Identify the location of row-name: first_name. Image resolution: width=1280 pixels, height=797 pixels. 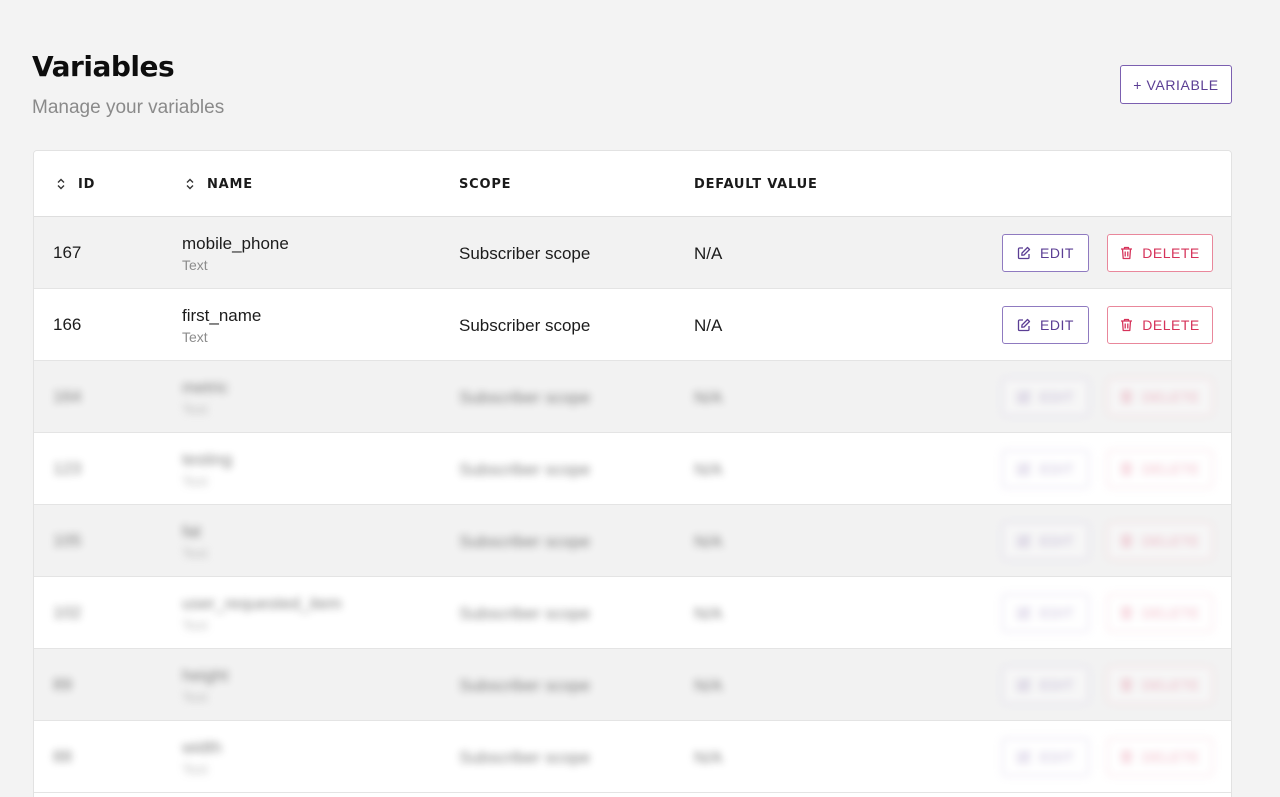
(222, 315).